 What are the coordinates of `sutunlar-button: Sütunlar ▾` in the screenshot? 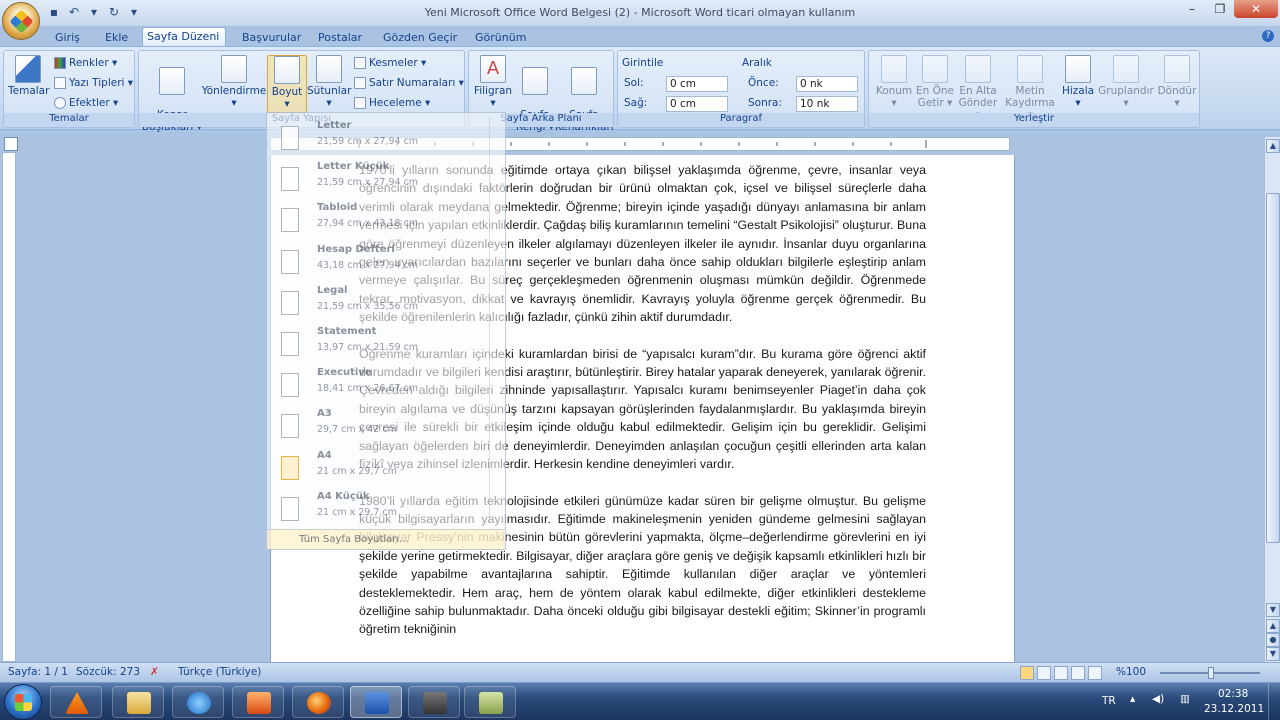 It's located at (329, 82).